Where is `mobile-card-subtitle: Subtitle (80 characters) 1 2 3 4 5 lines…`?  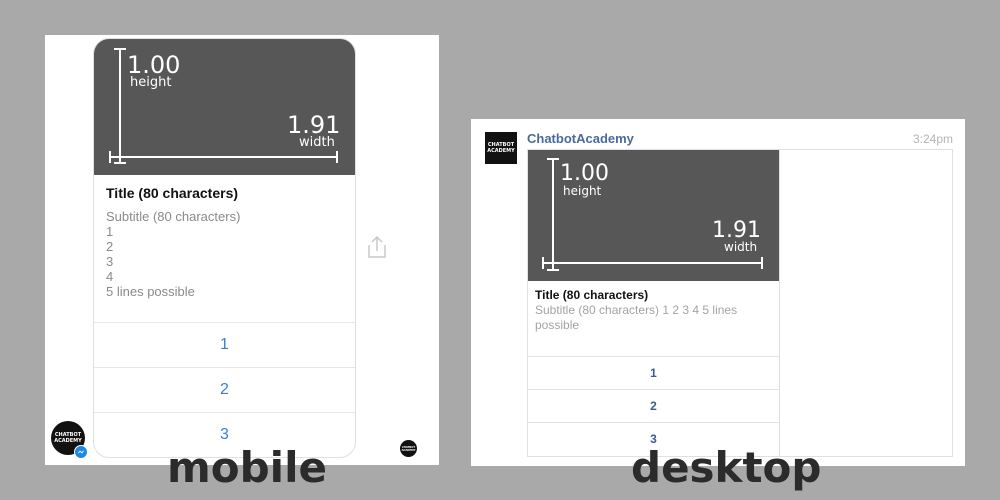 mobile-card-subtitle: Subtitle (80 characters) 1 2 3 4 5 lines… is located at coordinates (173, 254).